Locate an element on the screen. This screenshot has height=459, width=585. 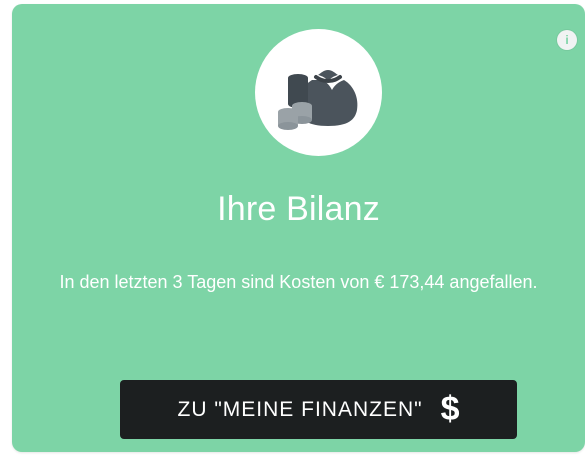
info-icon: i is located at coordinates (567, 40).